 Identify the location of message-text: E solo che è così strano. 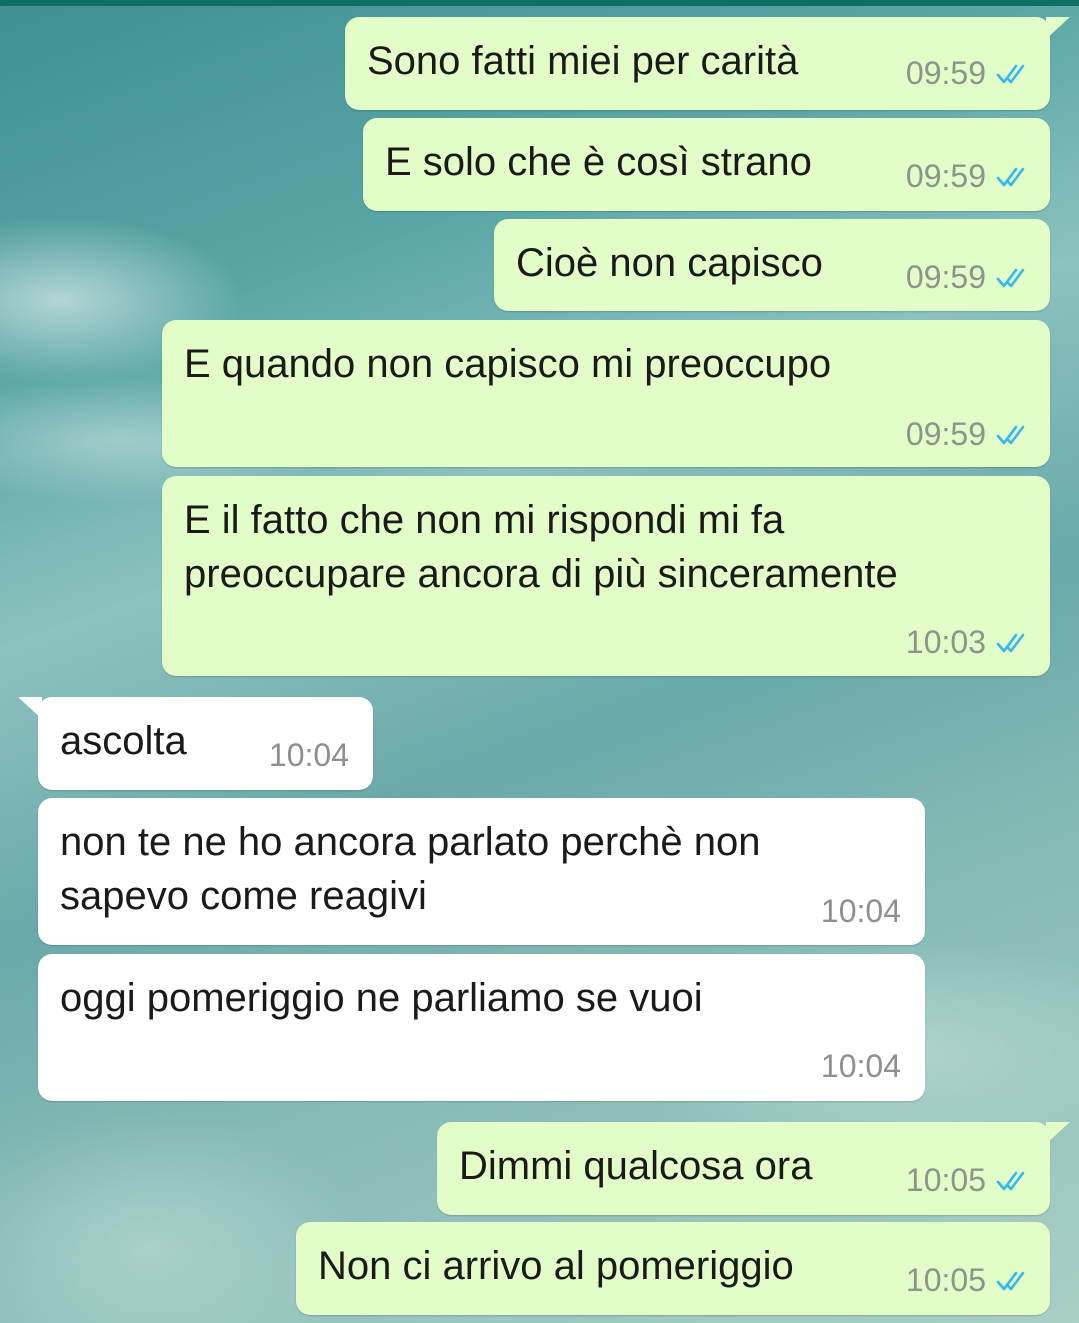
(598, 162).